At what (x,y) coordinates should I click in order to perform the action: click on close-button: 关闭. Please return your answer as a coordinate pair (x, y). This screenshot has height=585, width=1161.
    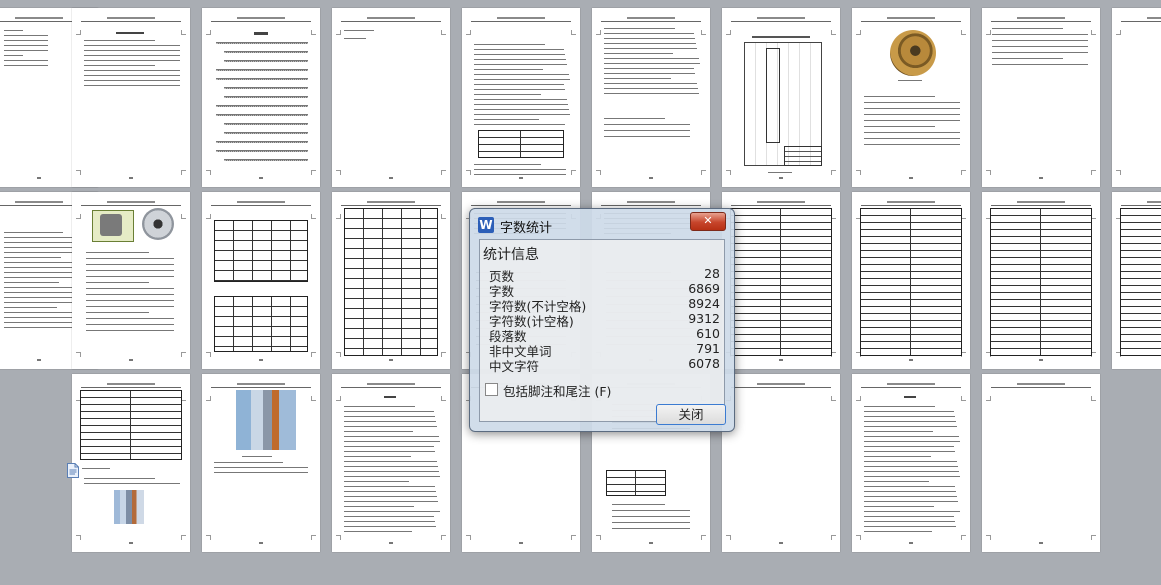
    Looking at the image, I should click on (691, 414).